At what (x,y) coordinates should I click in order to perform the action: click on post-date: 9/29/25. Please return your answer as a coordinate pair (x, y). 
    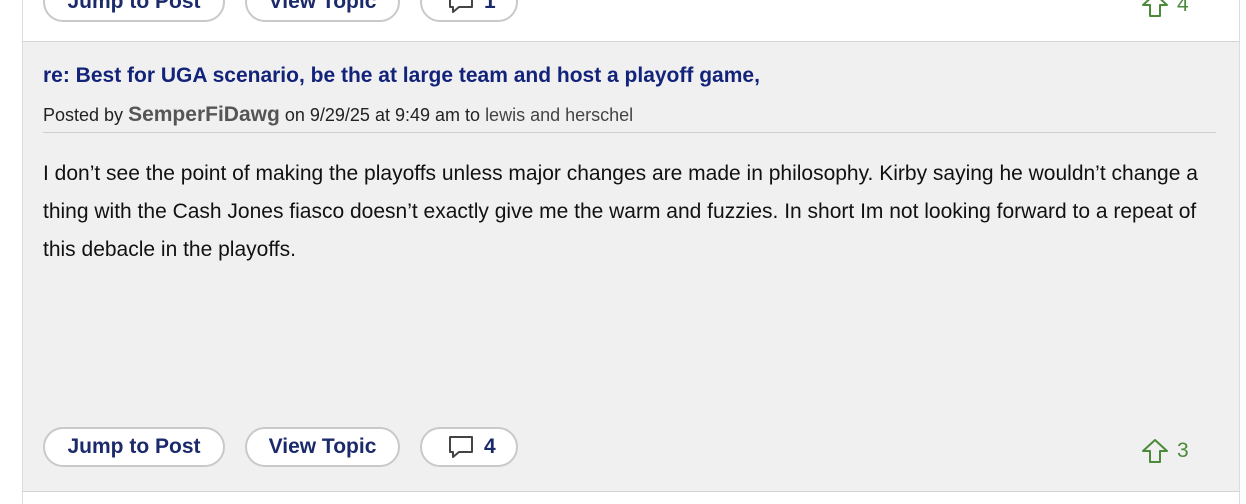
    Looking at the image, I should click on (339, 115).